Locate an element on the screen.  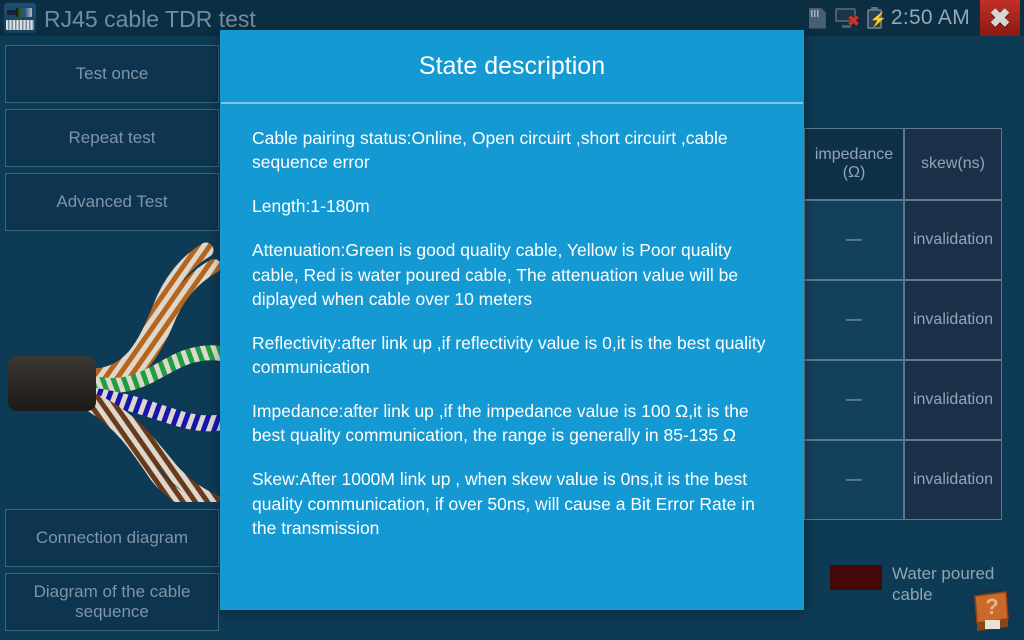
help-book-svg: ? is located at coordinates (991, 610).